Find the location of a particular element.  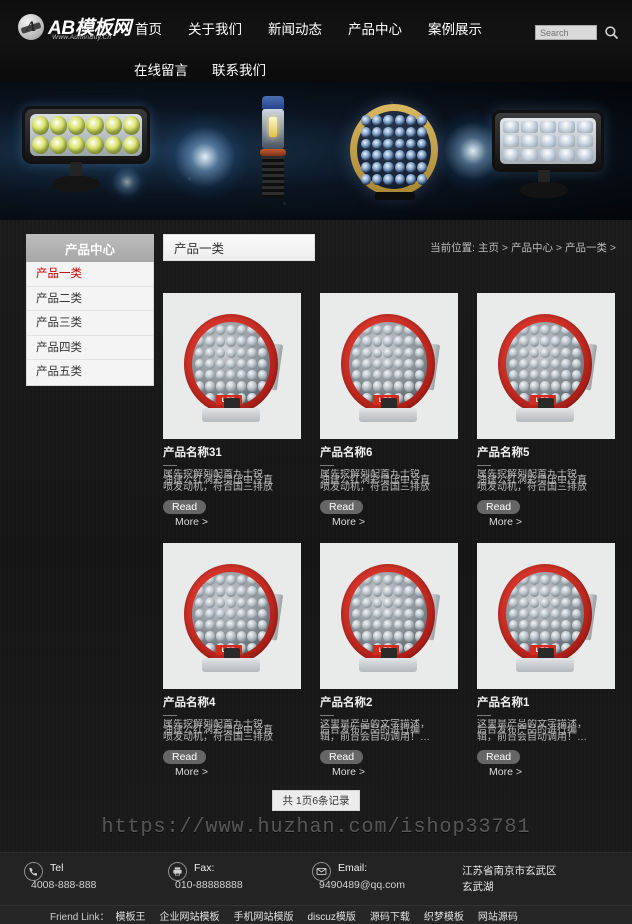

friend-link-4: discuz模版 is located at coordinates (331, 915).